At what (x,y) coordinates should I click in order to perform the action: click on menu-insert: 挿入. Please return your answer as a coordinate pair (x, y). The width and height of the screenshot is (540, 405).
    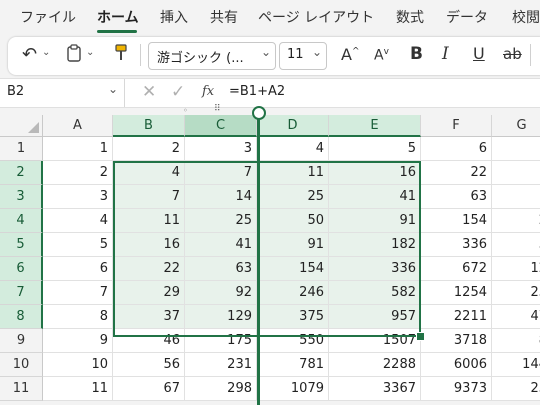
    Looking at the image, I should click on (174, 17).